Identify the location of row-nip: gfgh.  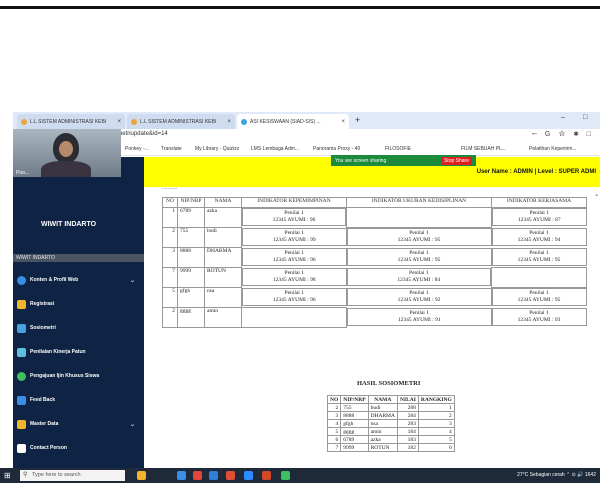
(191, 297).